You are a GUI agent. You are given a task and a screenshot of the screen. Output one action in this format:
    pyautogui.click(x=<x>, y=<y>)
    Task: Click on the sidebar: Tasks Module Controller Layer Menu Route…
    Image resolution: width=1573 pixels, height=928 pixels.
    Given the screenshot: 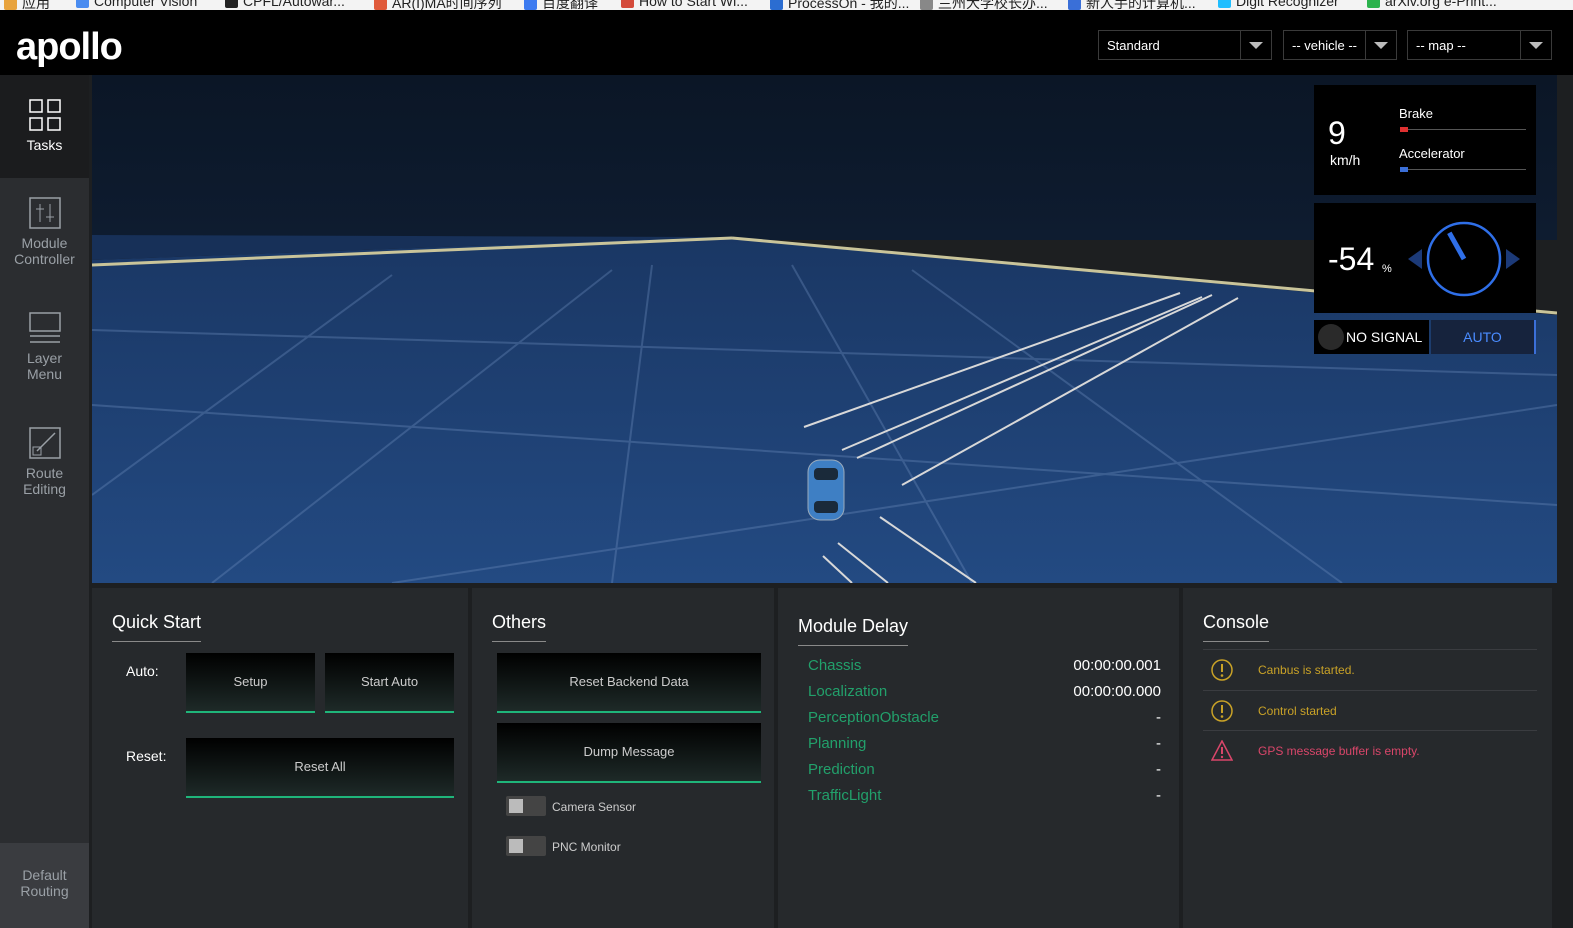 What is the action you would take?
    pyautogui.click(x=44, y=501)
    